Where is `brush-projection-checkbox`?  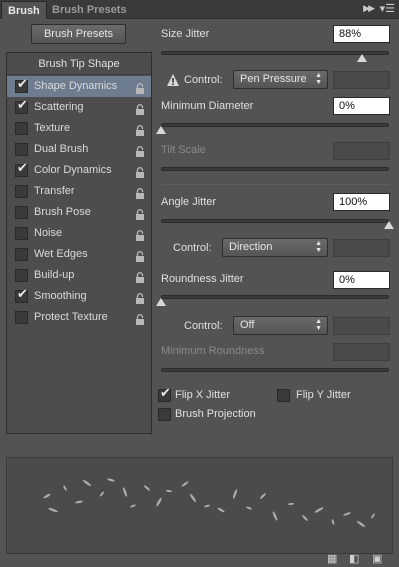 brush-projection-checkbox is located at coordinates (164, 414).